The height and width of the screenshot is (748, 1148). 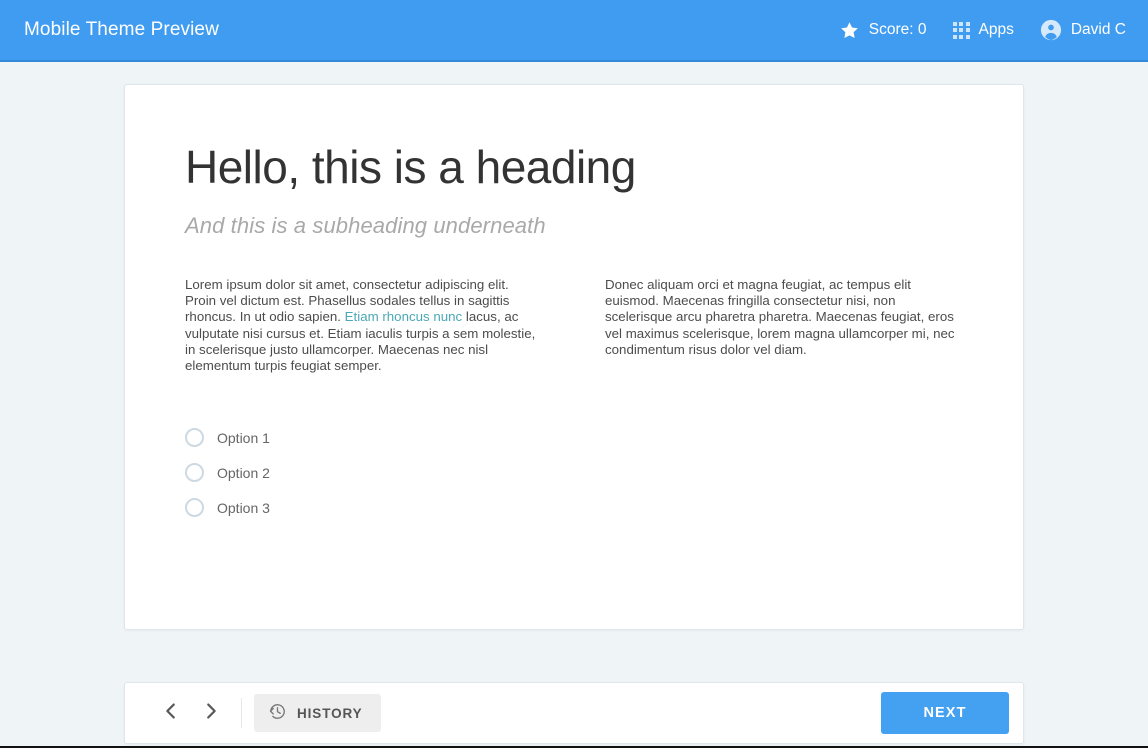 I want to click on score-label: Score: 0, so click(x=897, y=29).